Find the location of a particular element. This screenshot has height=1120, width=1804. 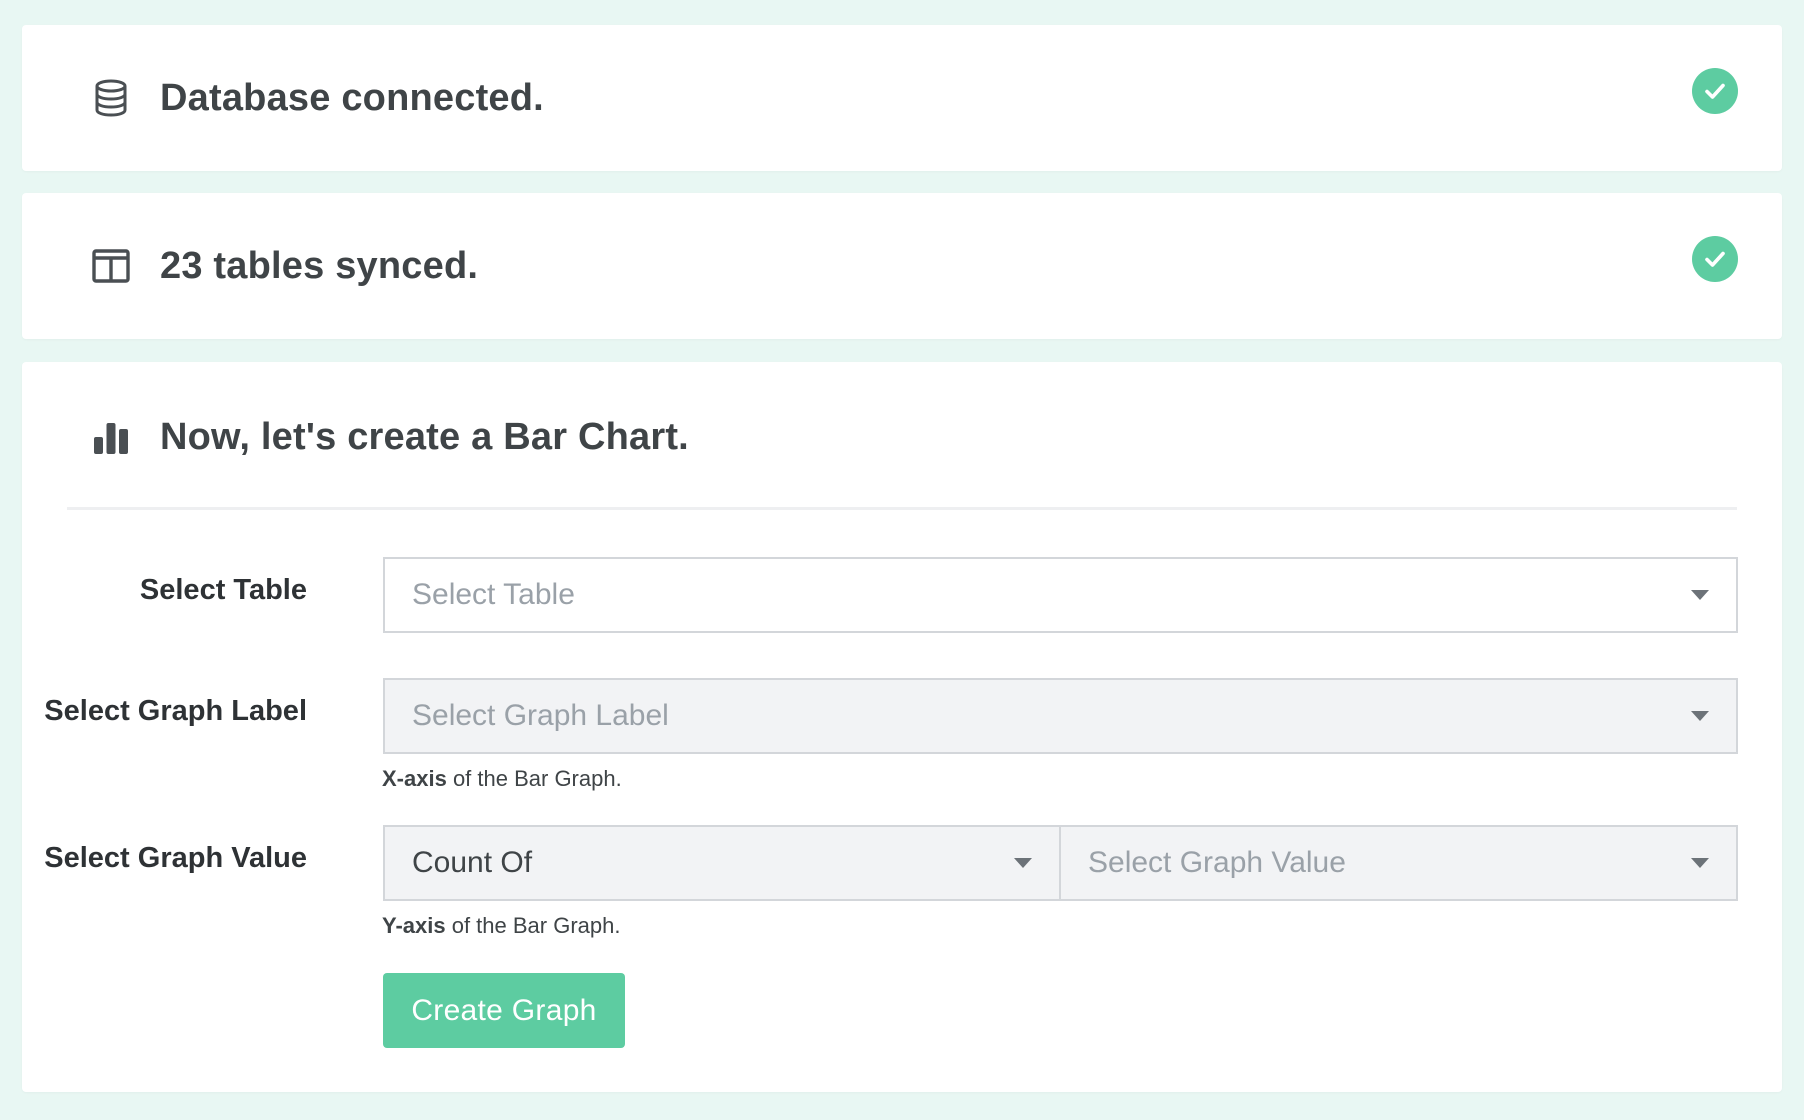

database-status-text: Database connected. is located at coordinates (352, 97).